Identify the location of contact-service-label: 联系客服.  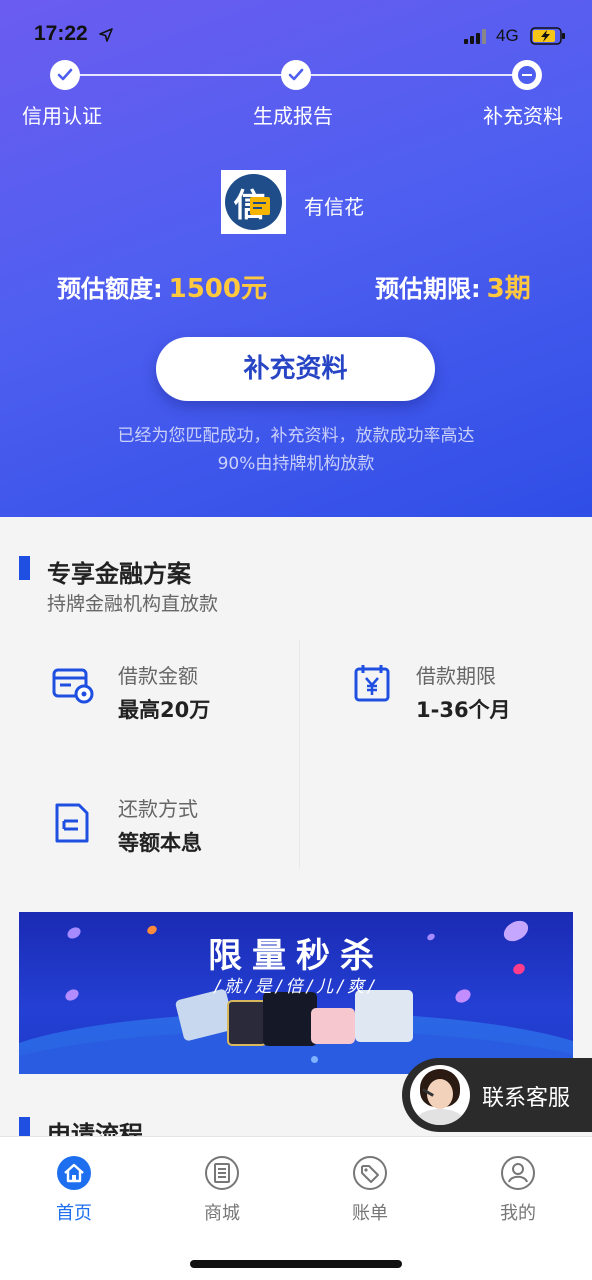
(526, 1098).